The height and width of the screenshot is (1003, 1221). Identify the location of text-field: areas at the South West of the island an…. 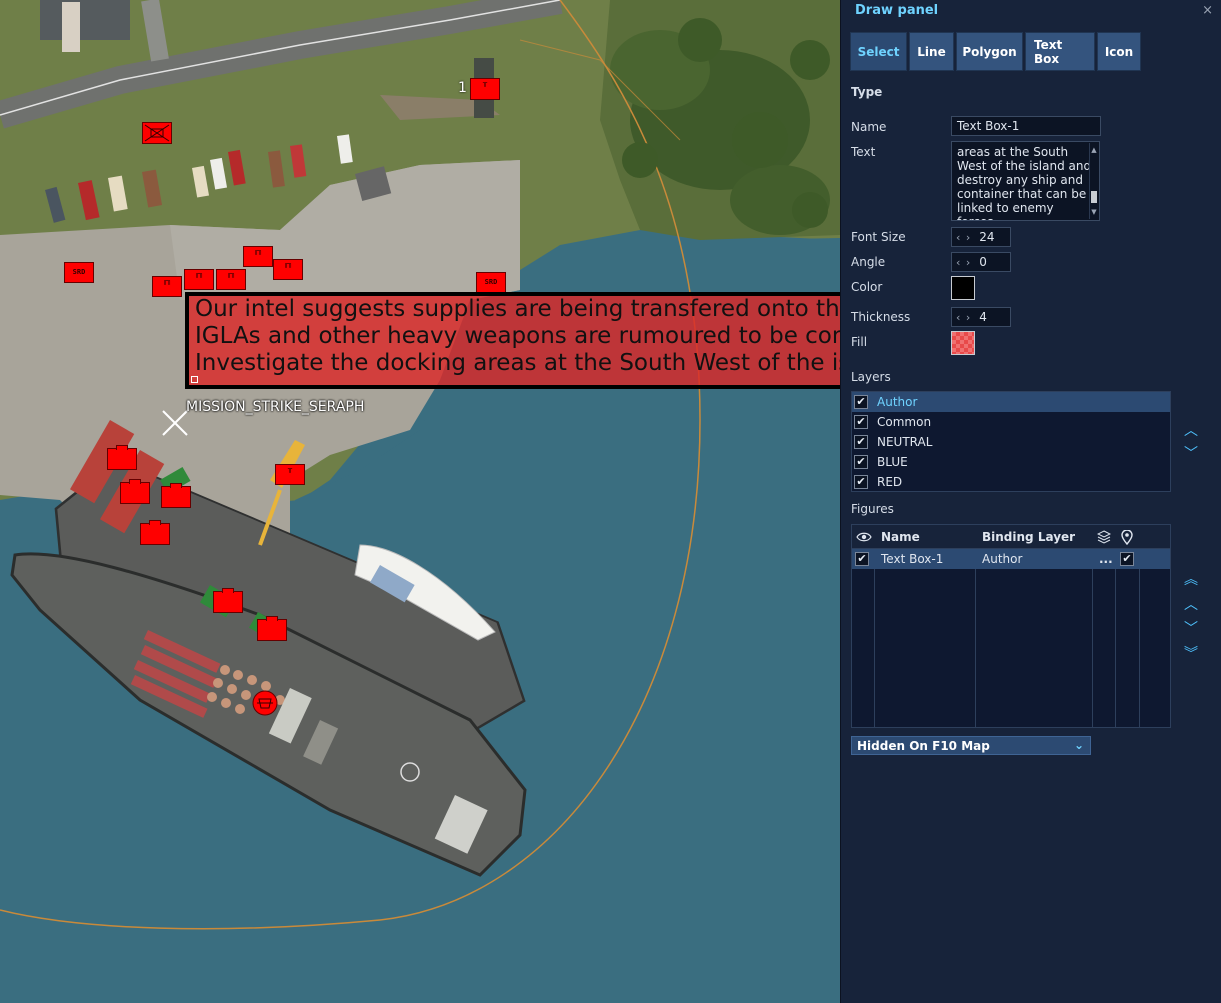
(1025, 181).